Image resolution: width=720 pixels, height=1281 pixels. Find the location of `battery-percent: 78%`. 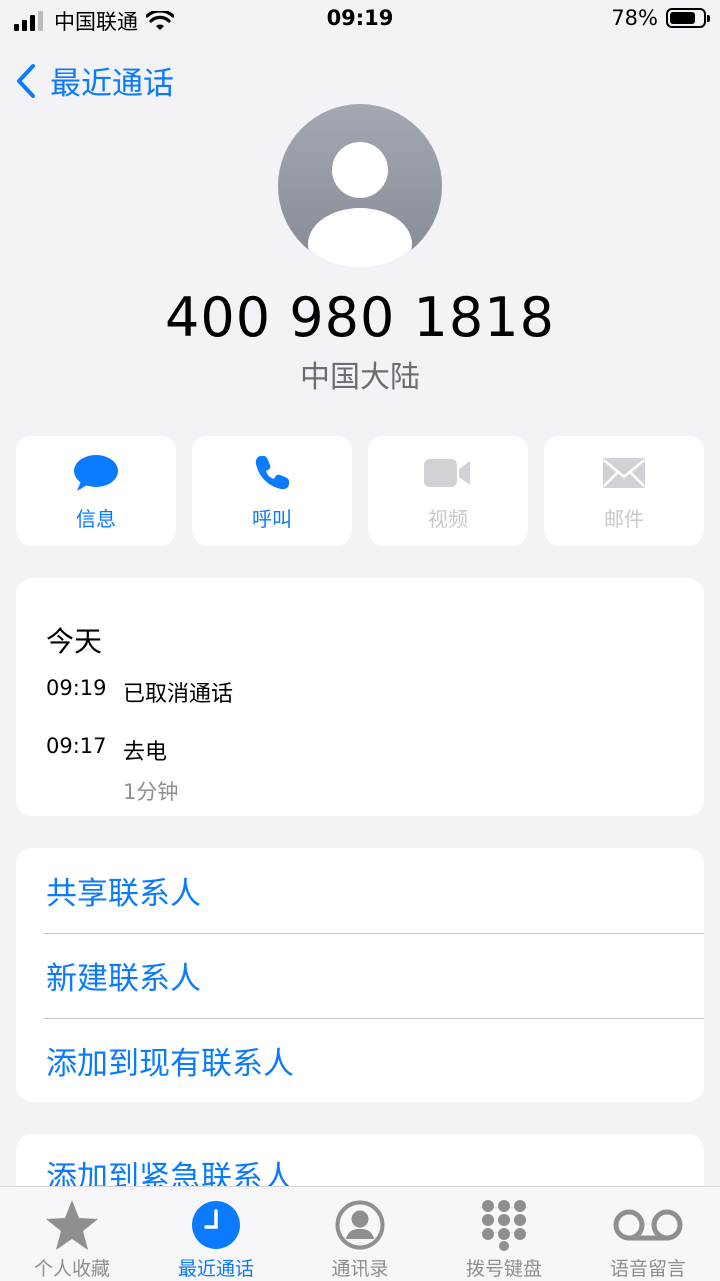

battery-percent: 78% is located at coordinates (634, 18).